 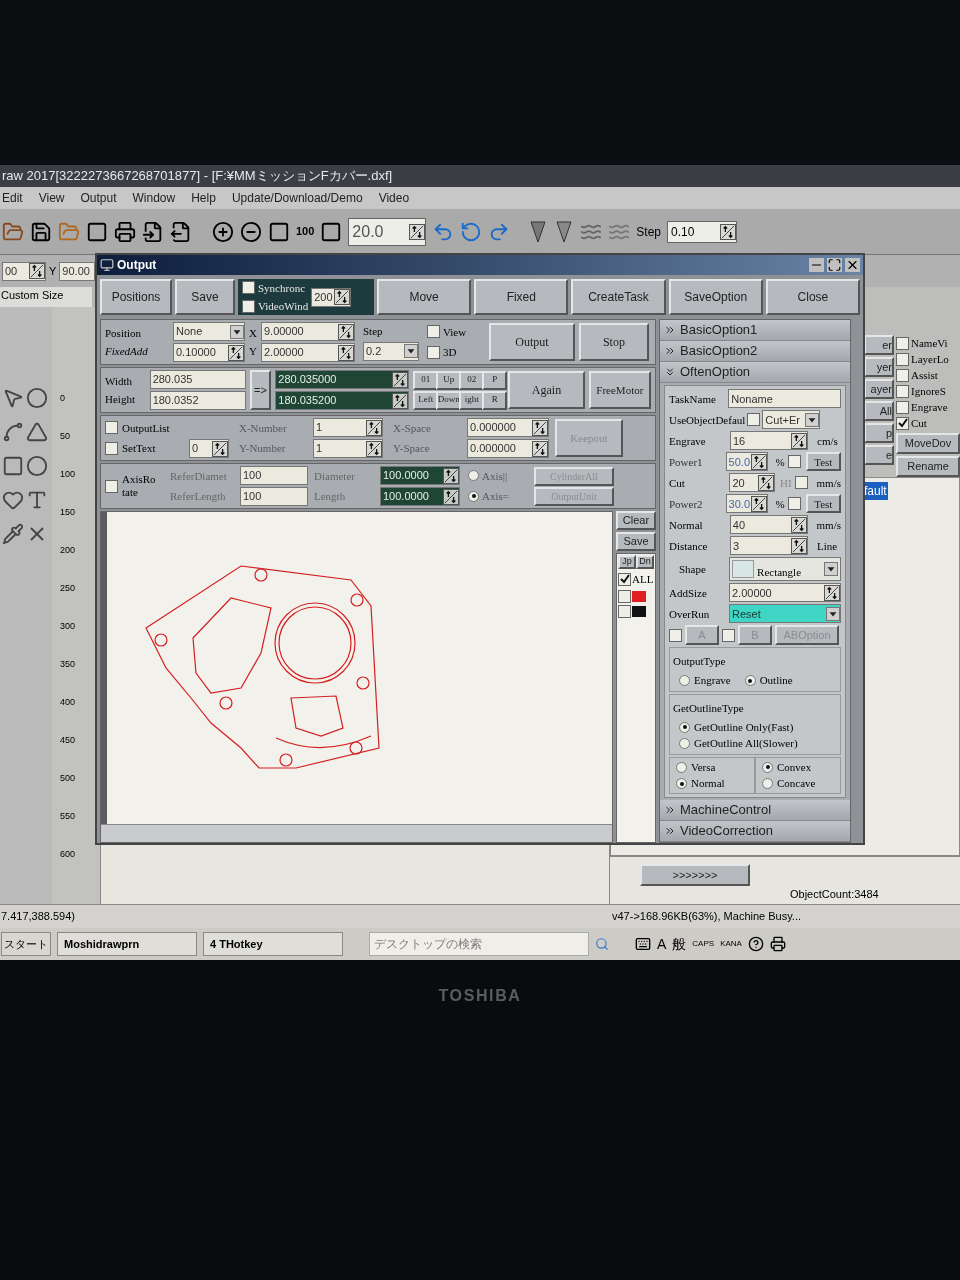 What do you see at coordinates (479, 944) in the screenshot?
I see `search-field: デスクトップの検索` at bounding box center [479, 944].